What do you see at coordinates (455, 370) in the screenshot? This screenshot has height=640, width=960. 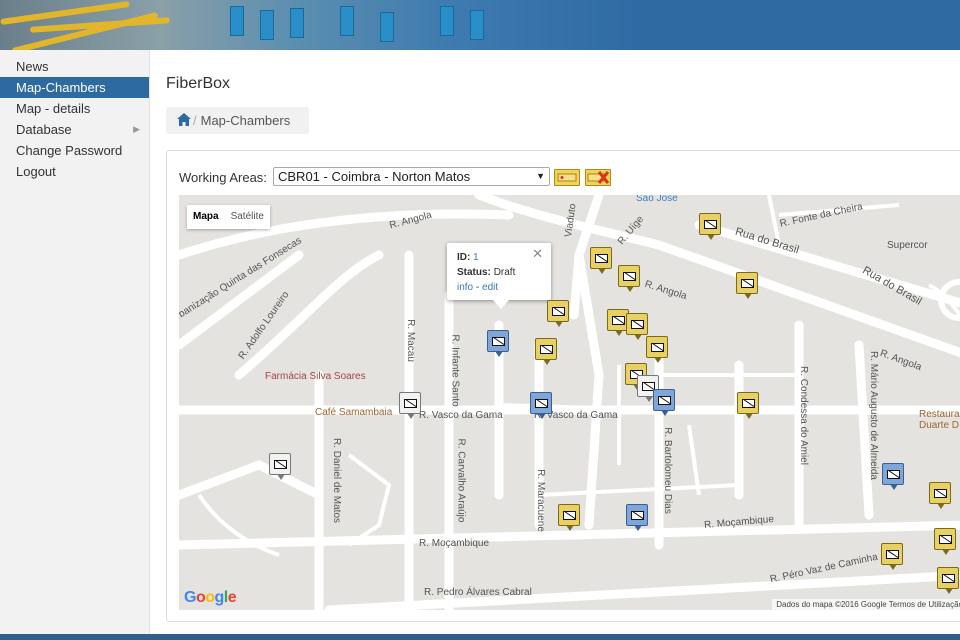 I see `street-label: R. Infante Santo` at bounding box center [455, 370].